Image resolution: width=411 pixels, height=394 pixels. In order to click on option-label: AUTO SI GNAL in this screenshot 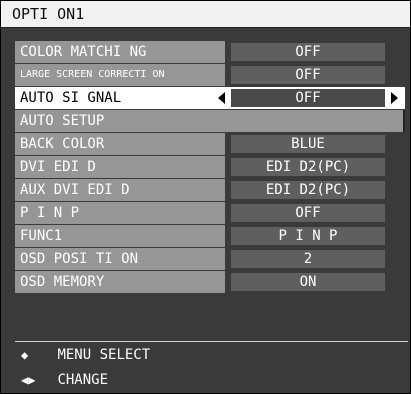, I will do `click(120, 98)`.